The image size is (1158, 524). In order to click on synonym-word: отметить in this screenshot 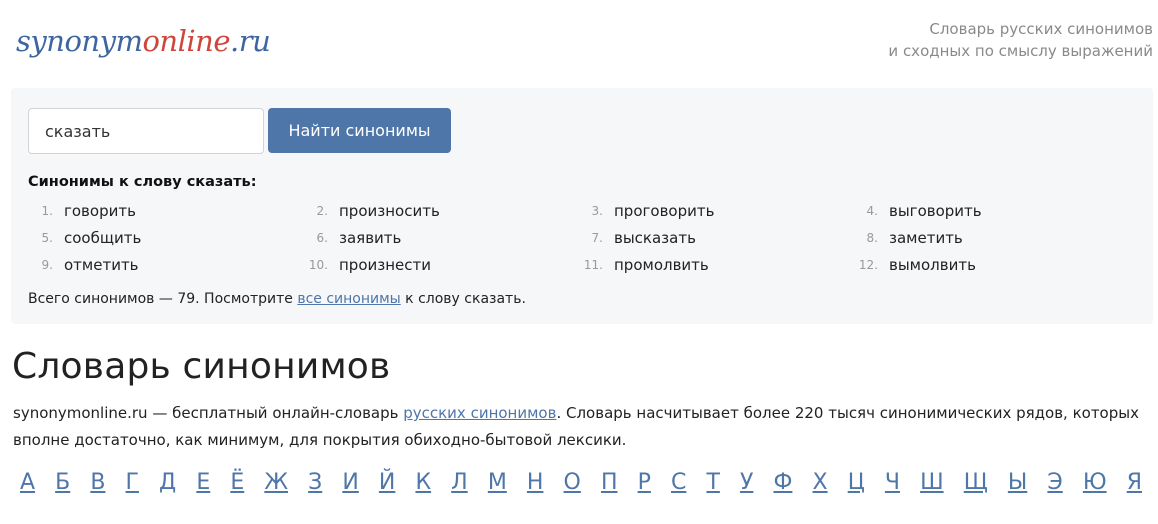, I will do `click(99, 265)`.